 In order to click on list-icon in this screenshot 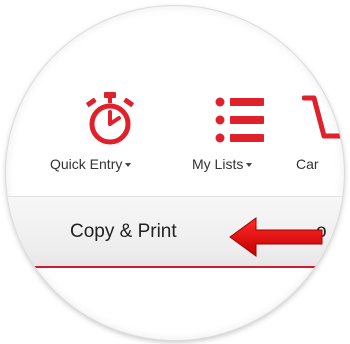, I will do `click(240, 120)`.